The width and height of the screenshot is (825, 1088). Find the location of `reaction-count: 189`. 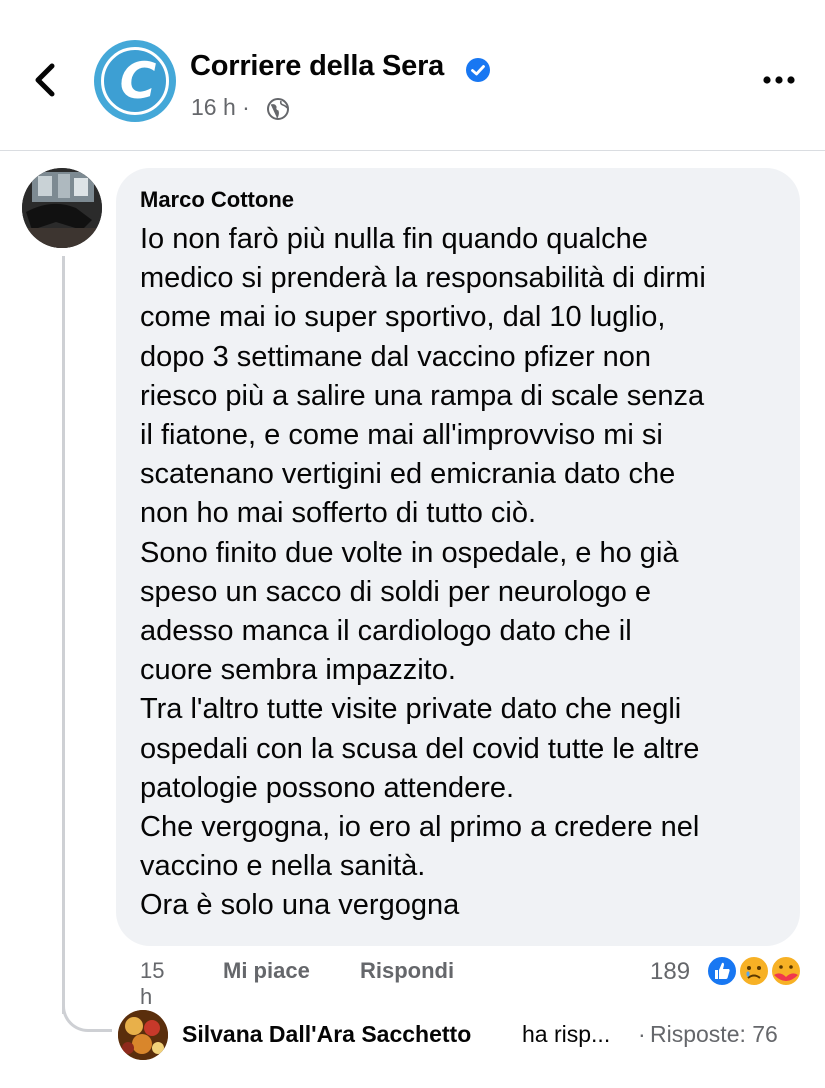

reaction-count: 189 is located at coordinates (670, 972).